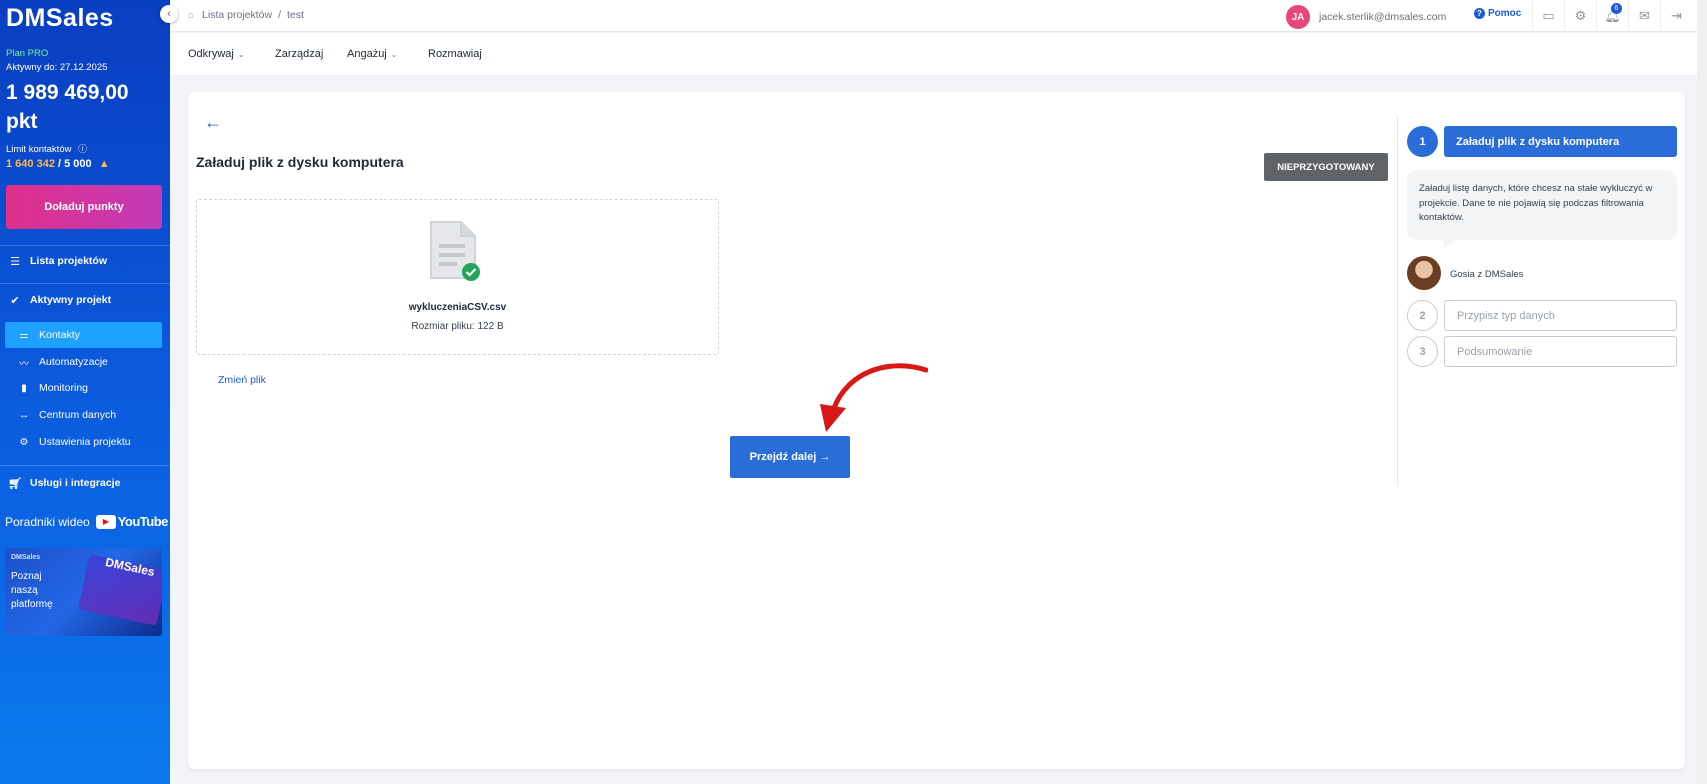 The image size is (1707, 784). Describe the element at coordinates (83, 335) in the screenshot. I see `sidebar-item-contacts: ⚌ Kontakty` at that location.